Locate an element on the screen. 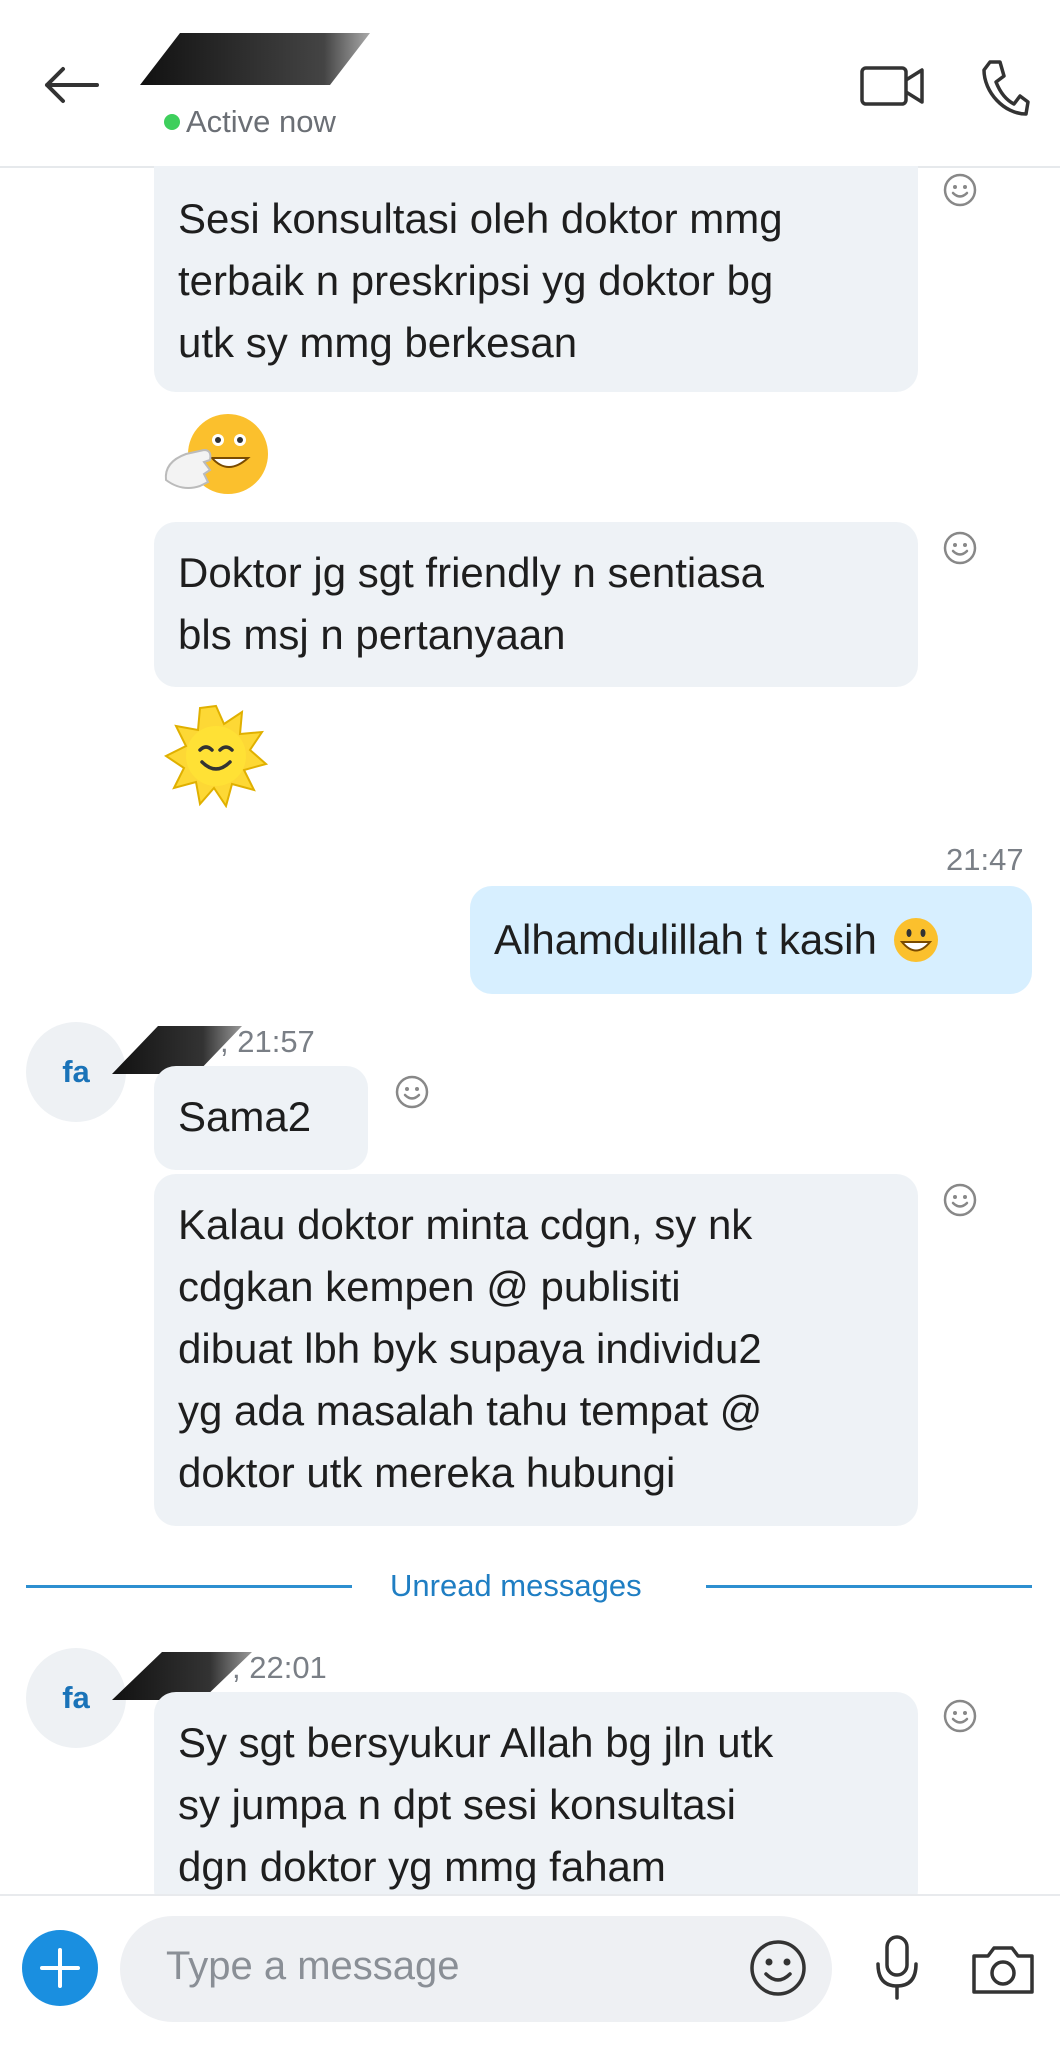 This screenshot has width=1060, height=2050. redacted-contact-name is located at coordinates (255, 59).